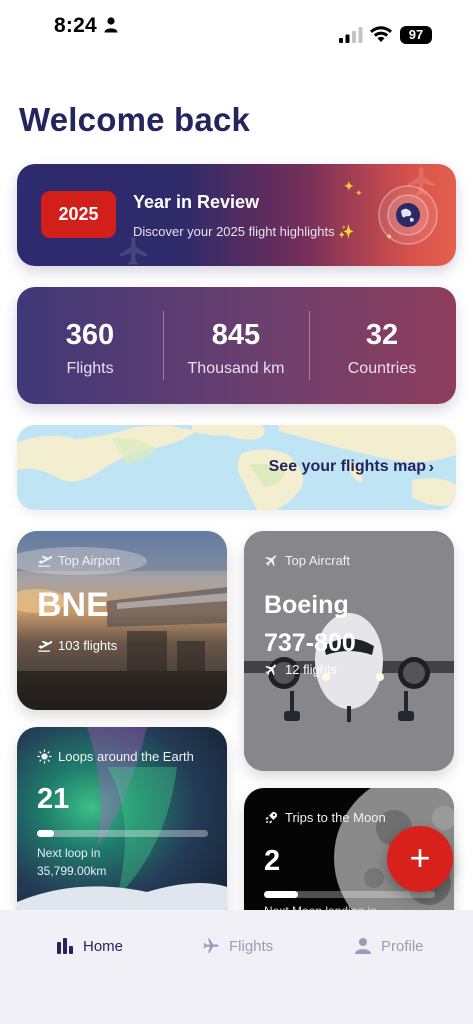 This screenshot has width=473, height=1024. I want to click on add-flight-button: +, so click(420, 859).